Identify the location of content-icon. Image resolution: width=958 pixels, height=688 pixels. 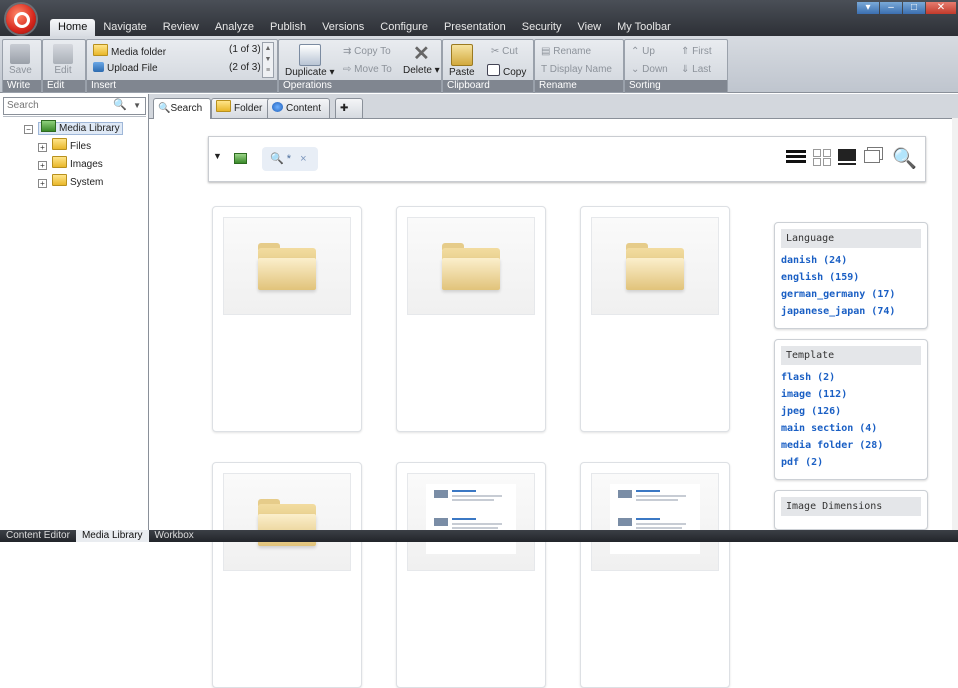
(277, 107).